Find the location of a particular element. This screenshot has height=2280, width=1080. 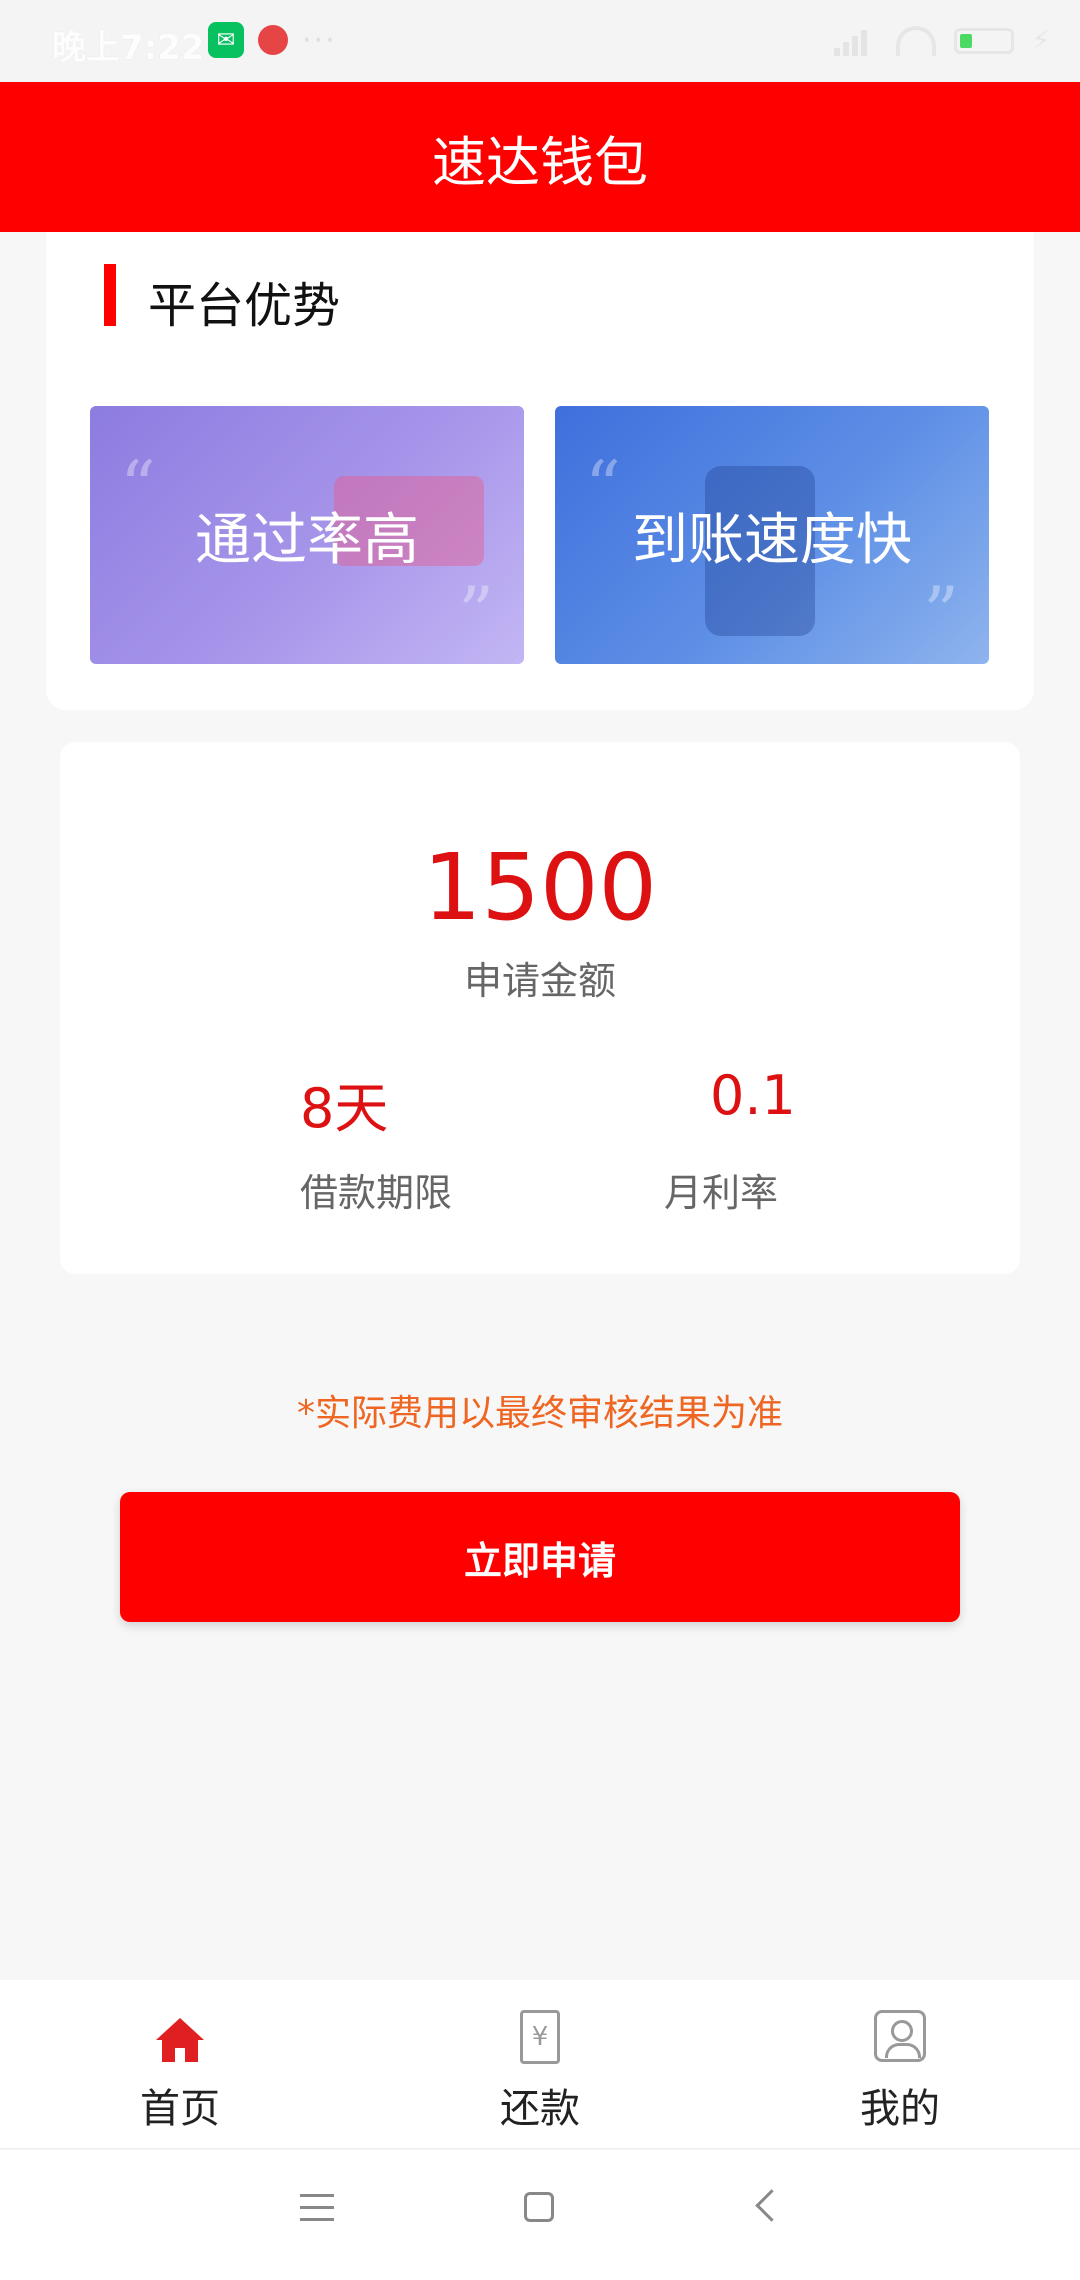

loan-amount: 1500 is located at coordinates (540, 887).